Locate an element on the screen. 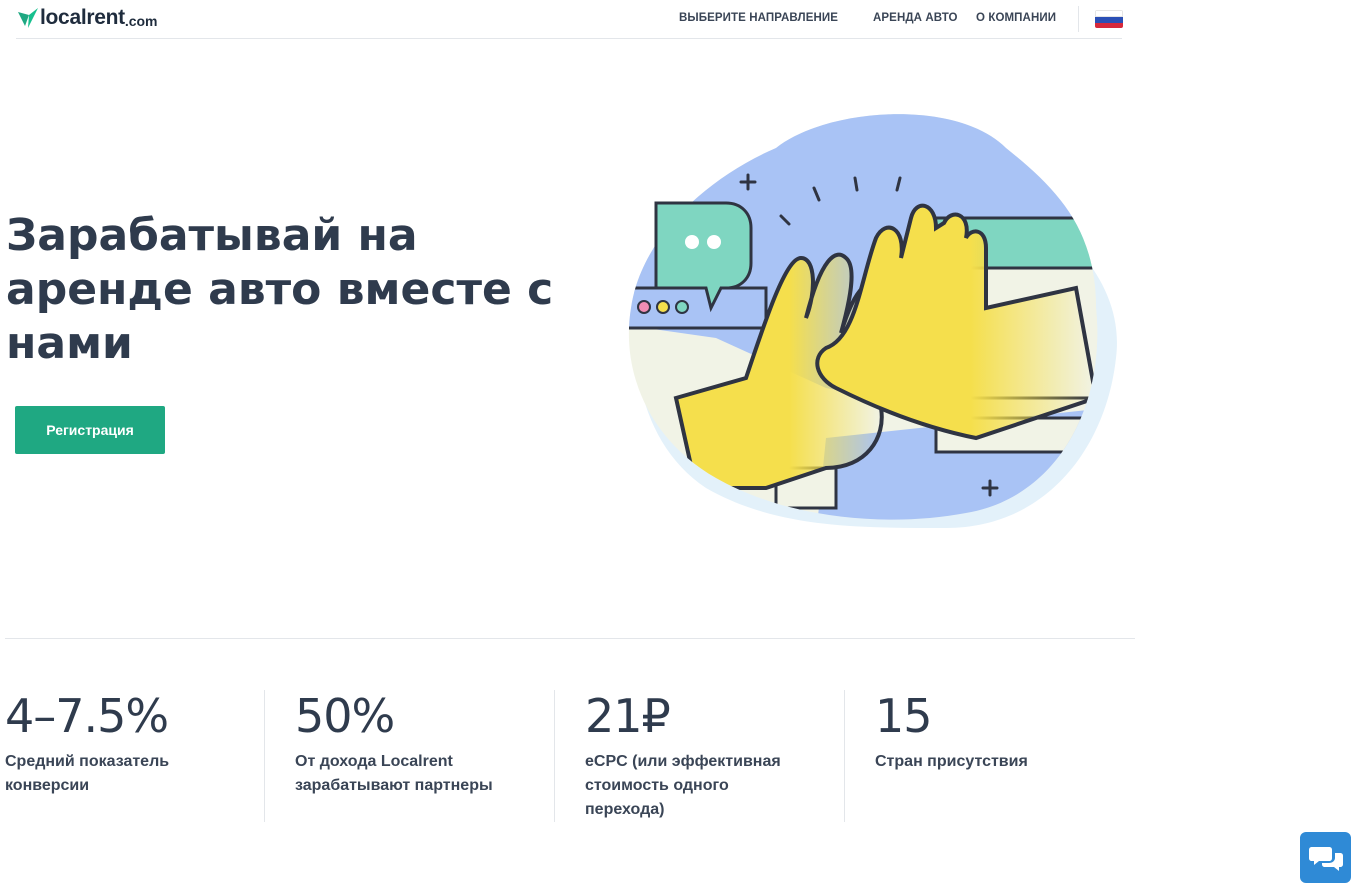  stat-countries: 15 Стран присутствия is located at coordinates (1010, 755).